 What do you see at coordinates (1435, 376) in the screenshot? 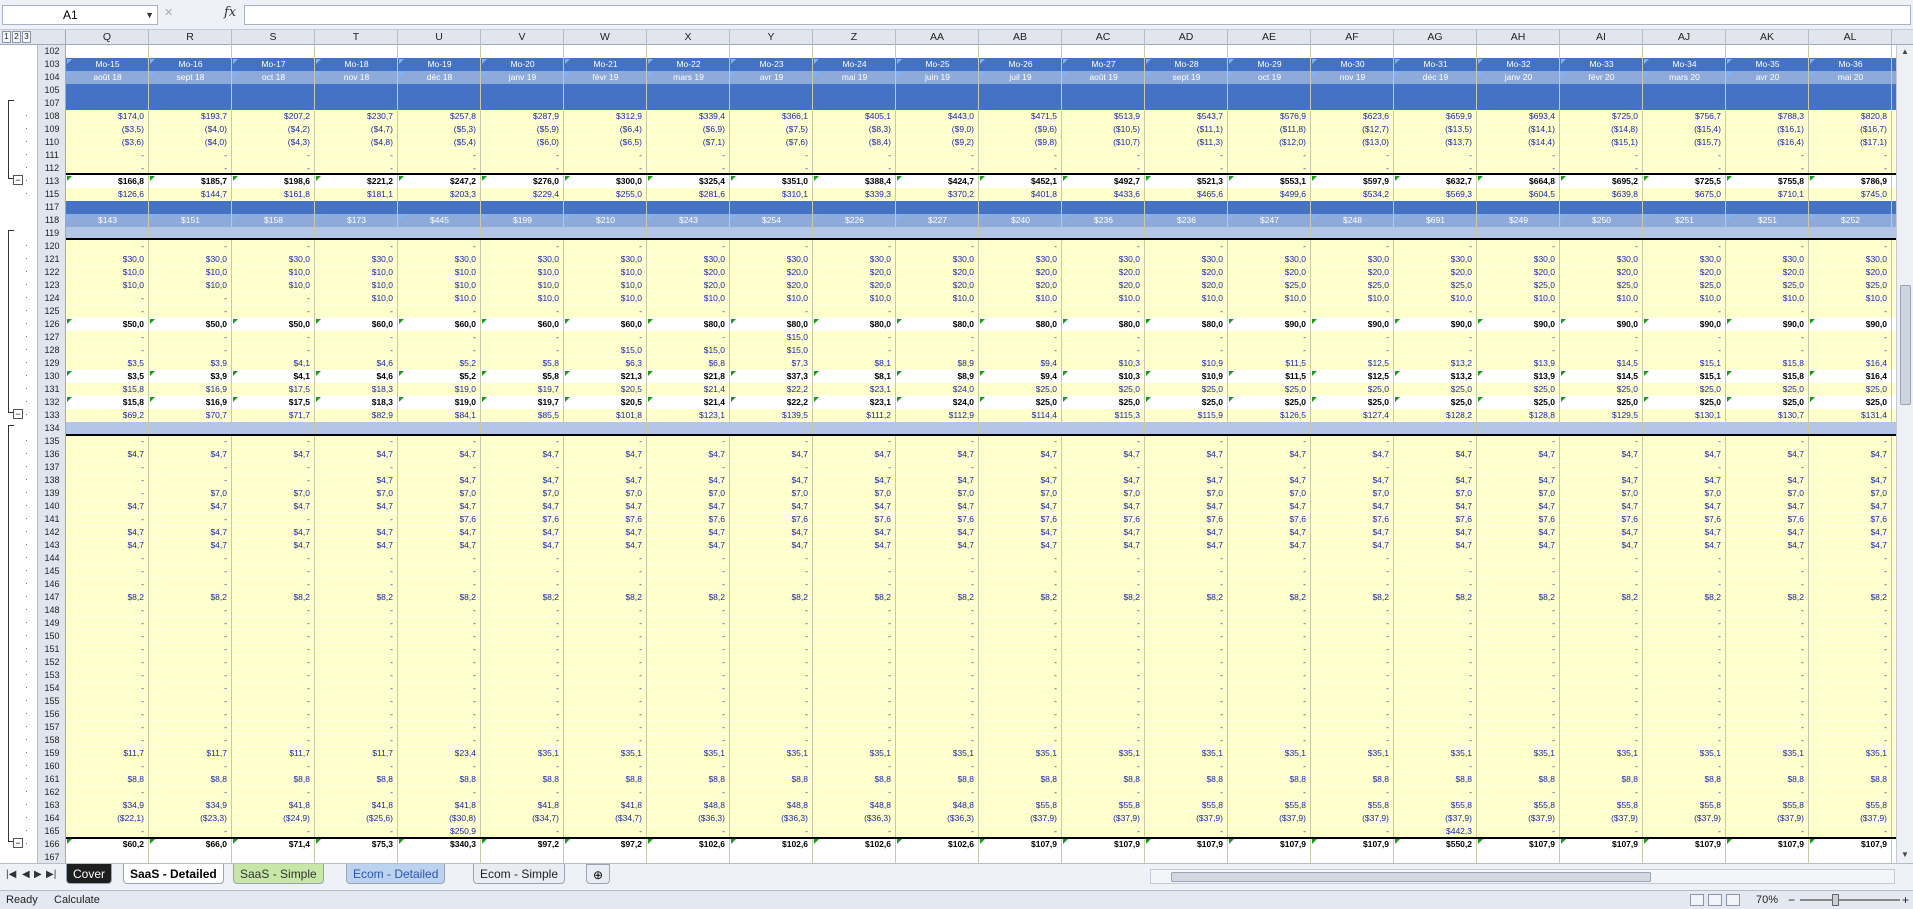
I see `cell: $13,2` at bounding box center [1435, 376].